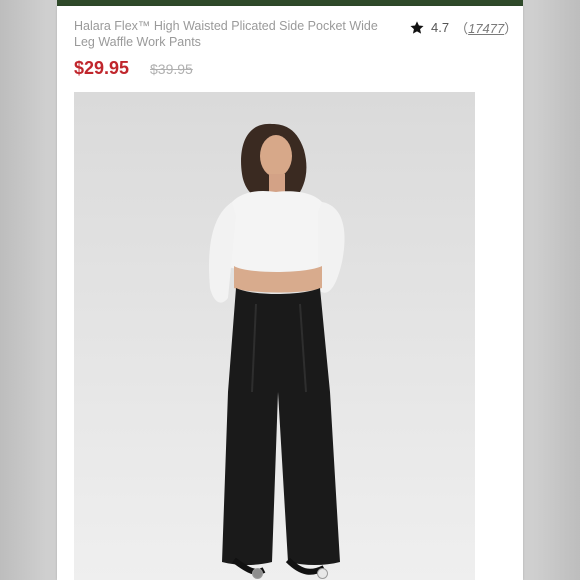 The image size is (580, 580). I want to click on review-count-link: 17477, so click(486, 28).